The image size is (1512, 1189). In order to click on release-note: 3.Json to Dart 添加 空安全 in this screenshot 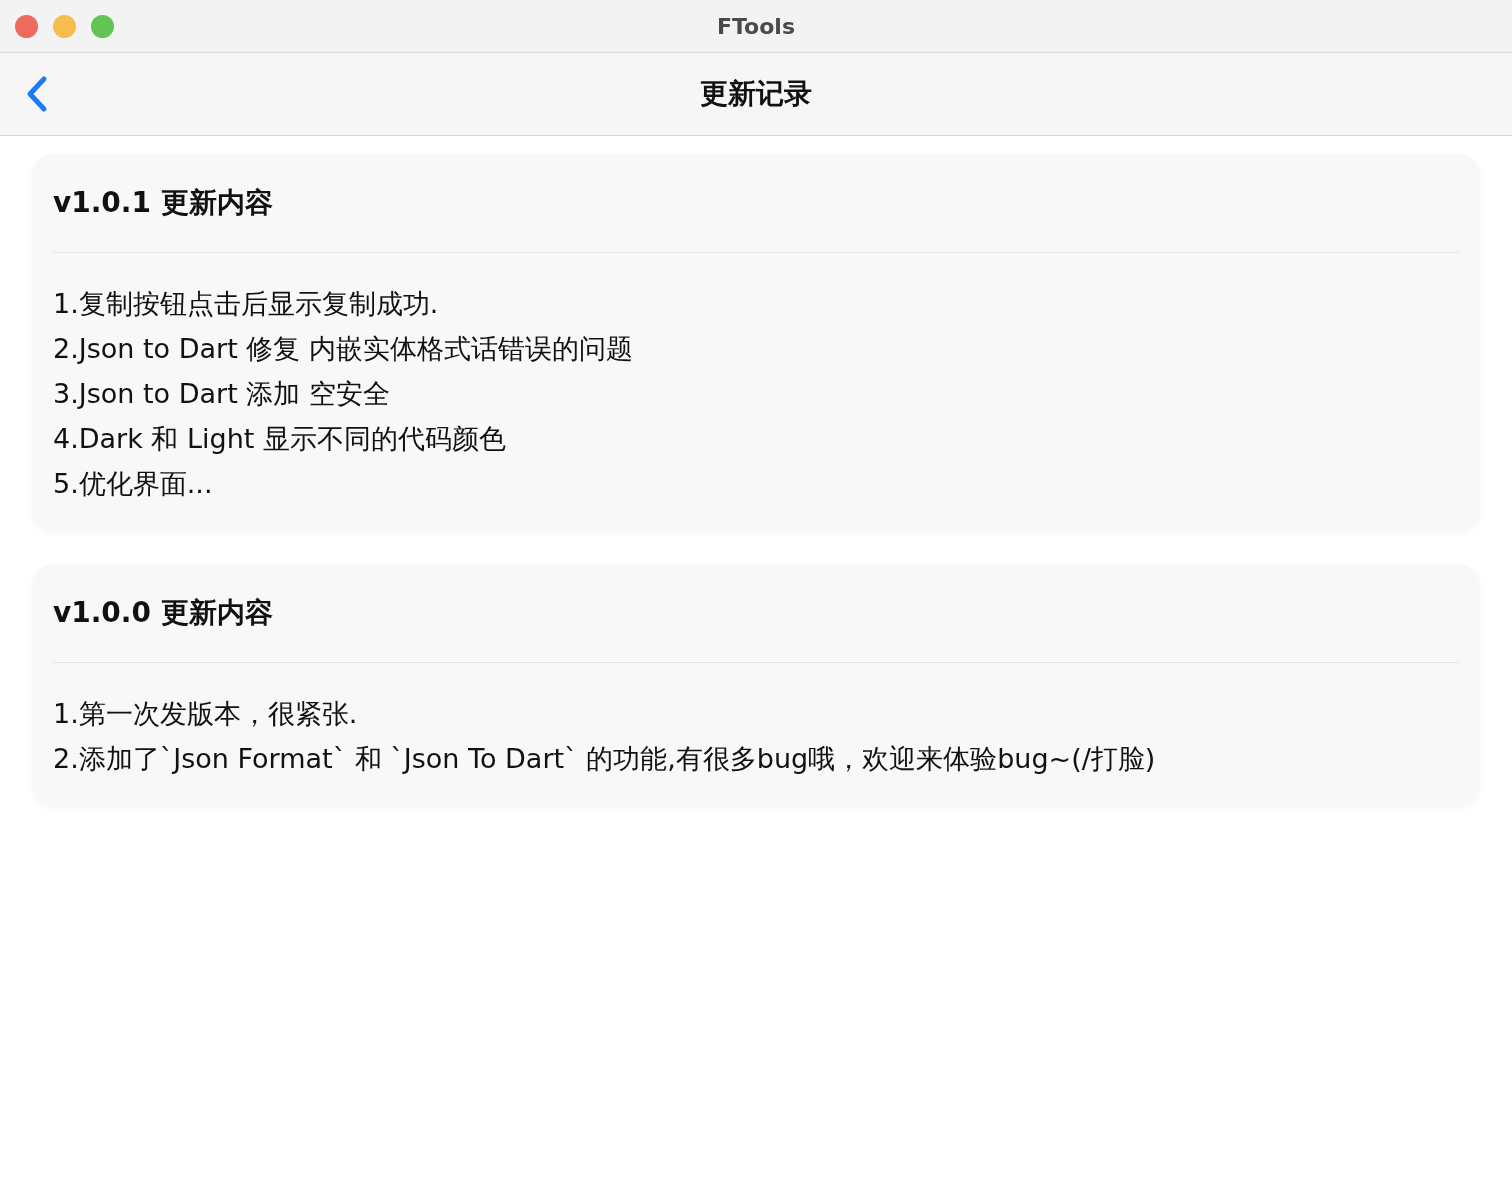, I will do `click(222, 394)`.